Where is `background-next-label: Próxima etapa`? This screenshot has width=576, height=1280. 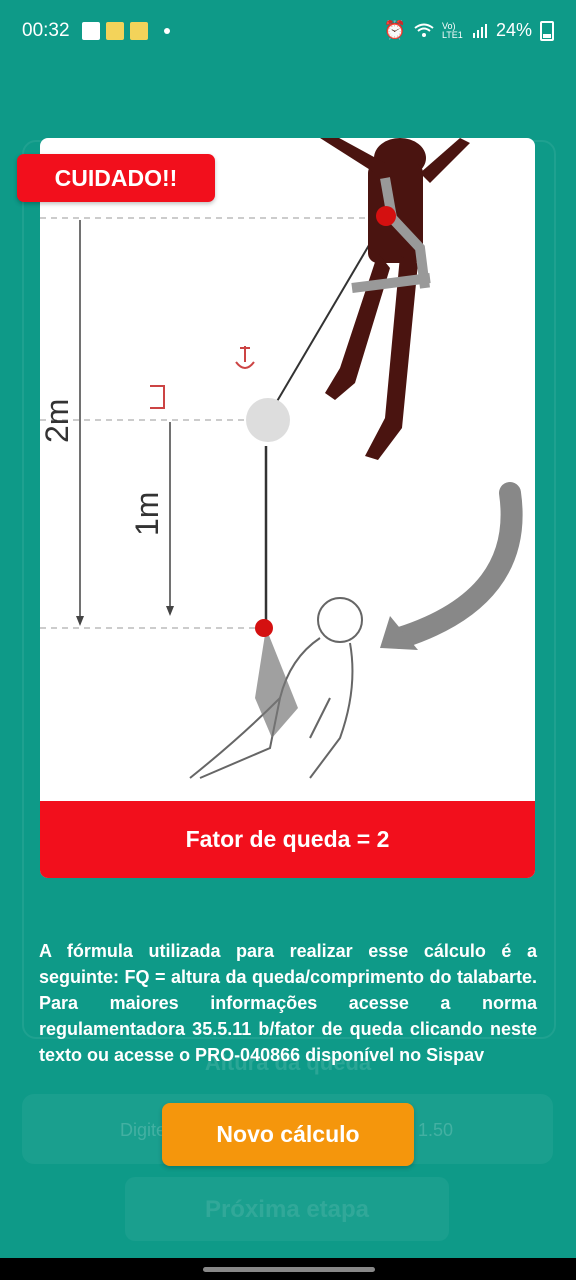
background-next-label: Próxima etapa is located at coordinates (287, 1209).